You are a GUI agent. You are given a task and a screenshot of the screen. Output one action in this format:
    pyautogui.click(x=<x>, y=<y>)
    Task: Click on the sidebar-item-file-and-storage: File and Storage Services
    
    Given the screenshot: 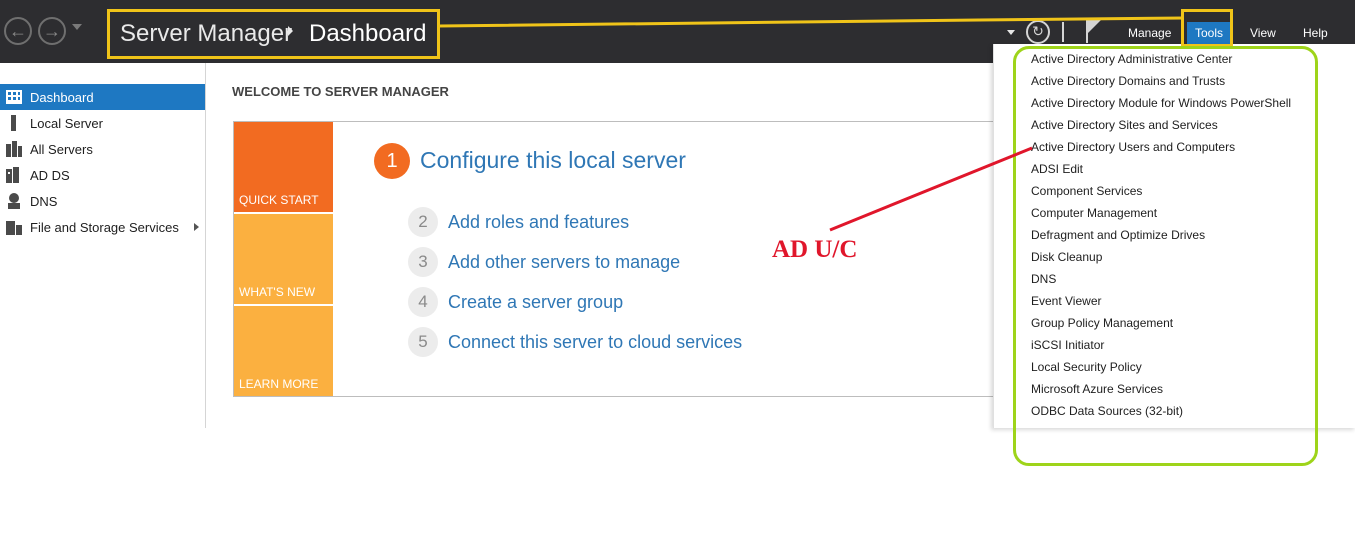 What is the action you would take?
    pyautogui.click(x=102, y=227)
    